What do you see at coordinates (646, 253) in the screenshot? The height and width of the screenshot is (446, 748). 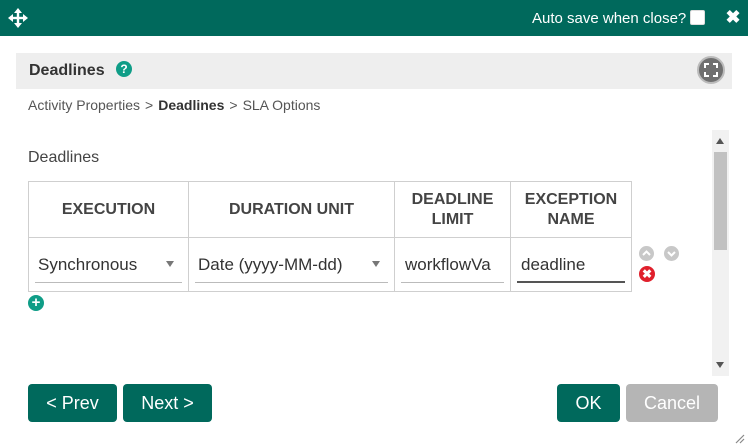 I see `move-up-icon` at bounding box center [646, 253].